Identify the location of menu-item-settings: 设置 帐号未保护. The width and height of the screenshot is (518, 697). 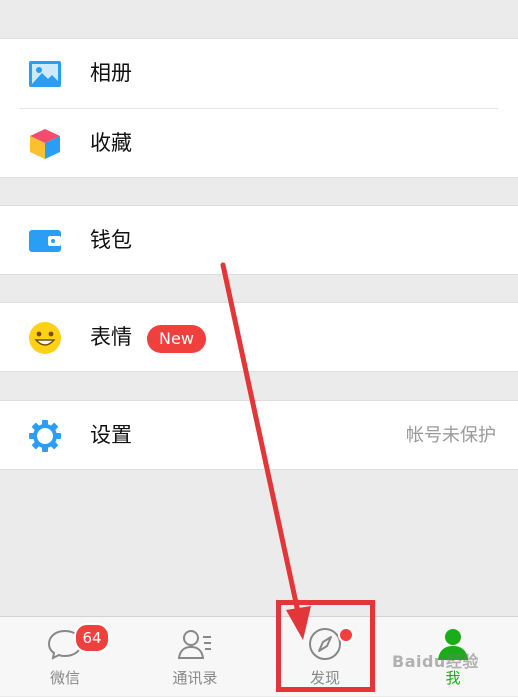
(259, 435).